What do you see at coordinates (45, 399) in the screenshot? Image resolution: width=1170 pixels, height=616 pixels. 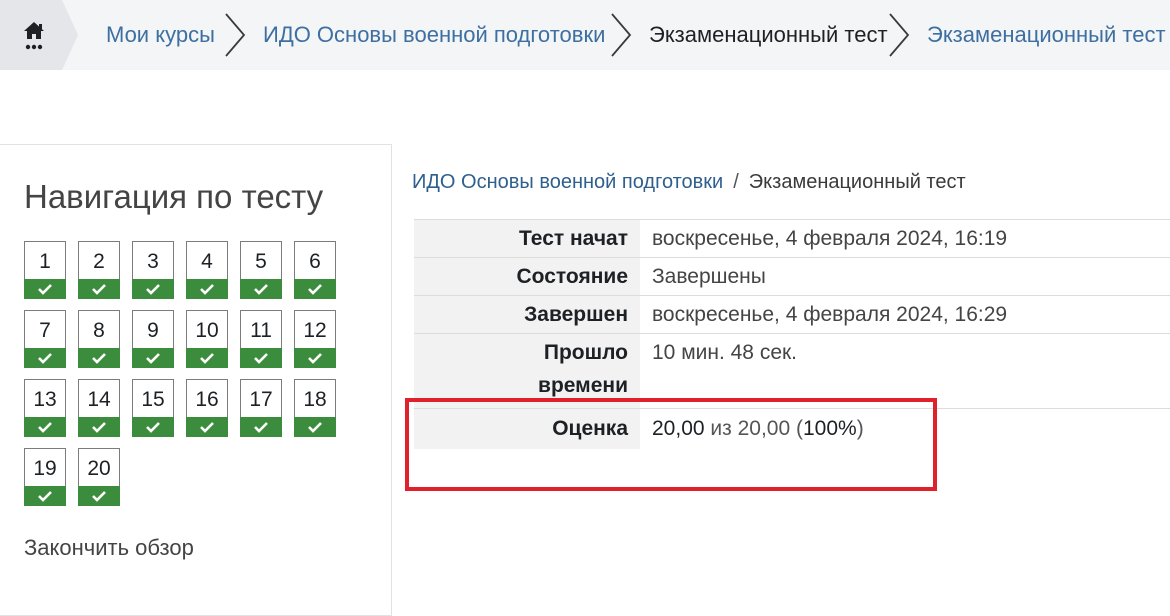 I see `question-number: 13` at bounding box center [45, 399].